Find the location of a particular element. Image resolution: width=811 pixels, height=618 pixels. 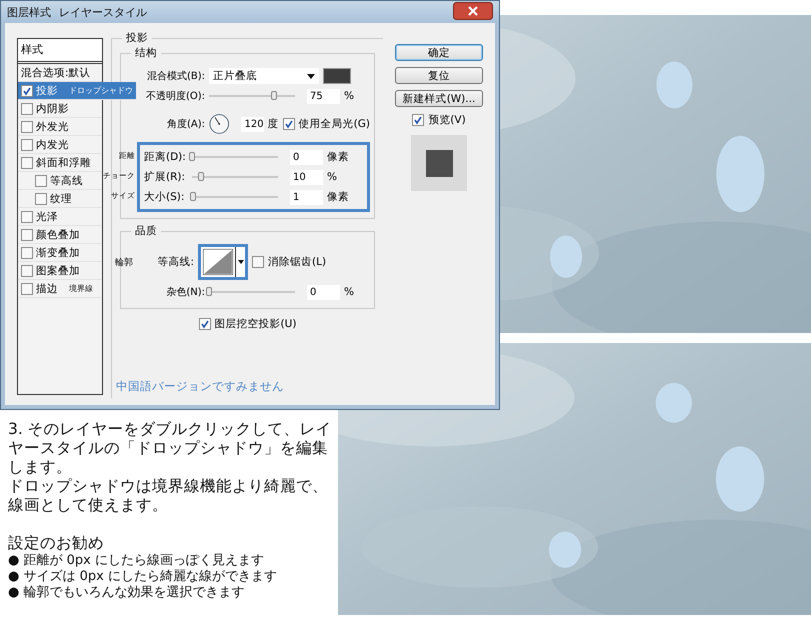

paragraph: 3. そのレイヤーをダブルクリックして、レイヤースタイルの「ドロップシャドウ」を編集します。 is located at coordinates (170, 448).